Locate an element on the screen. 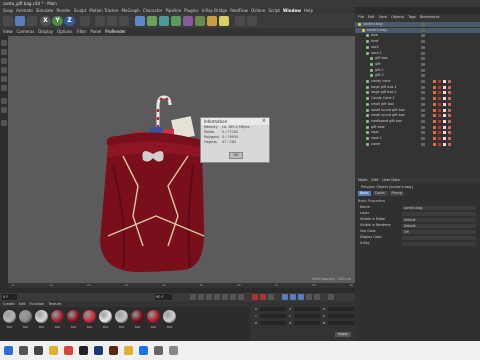  tweak-mode-icon is located at coordinates (4, 110).